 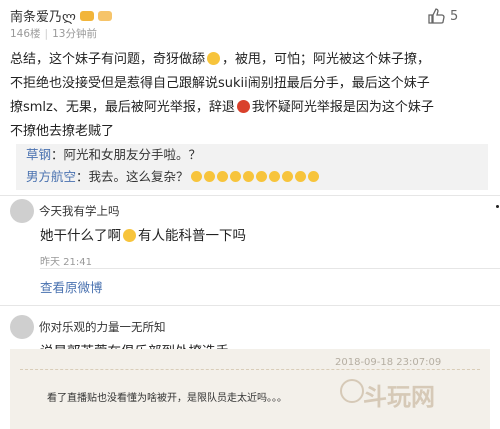 I want to click on quote-row: 男方航空：我去。这么复杂？, so click(x=252, y=177).